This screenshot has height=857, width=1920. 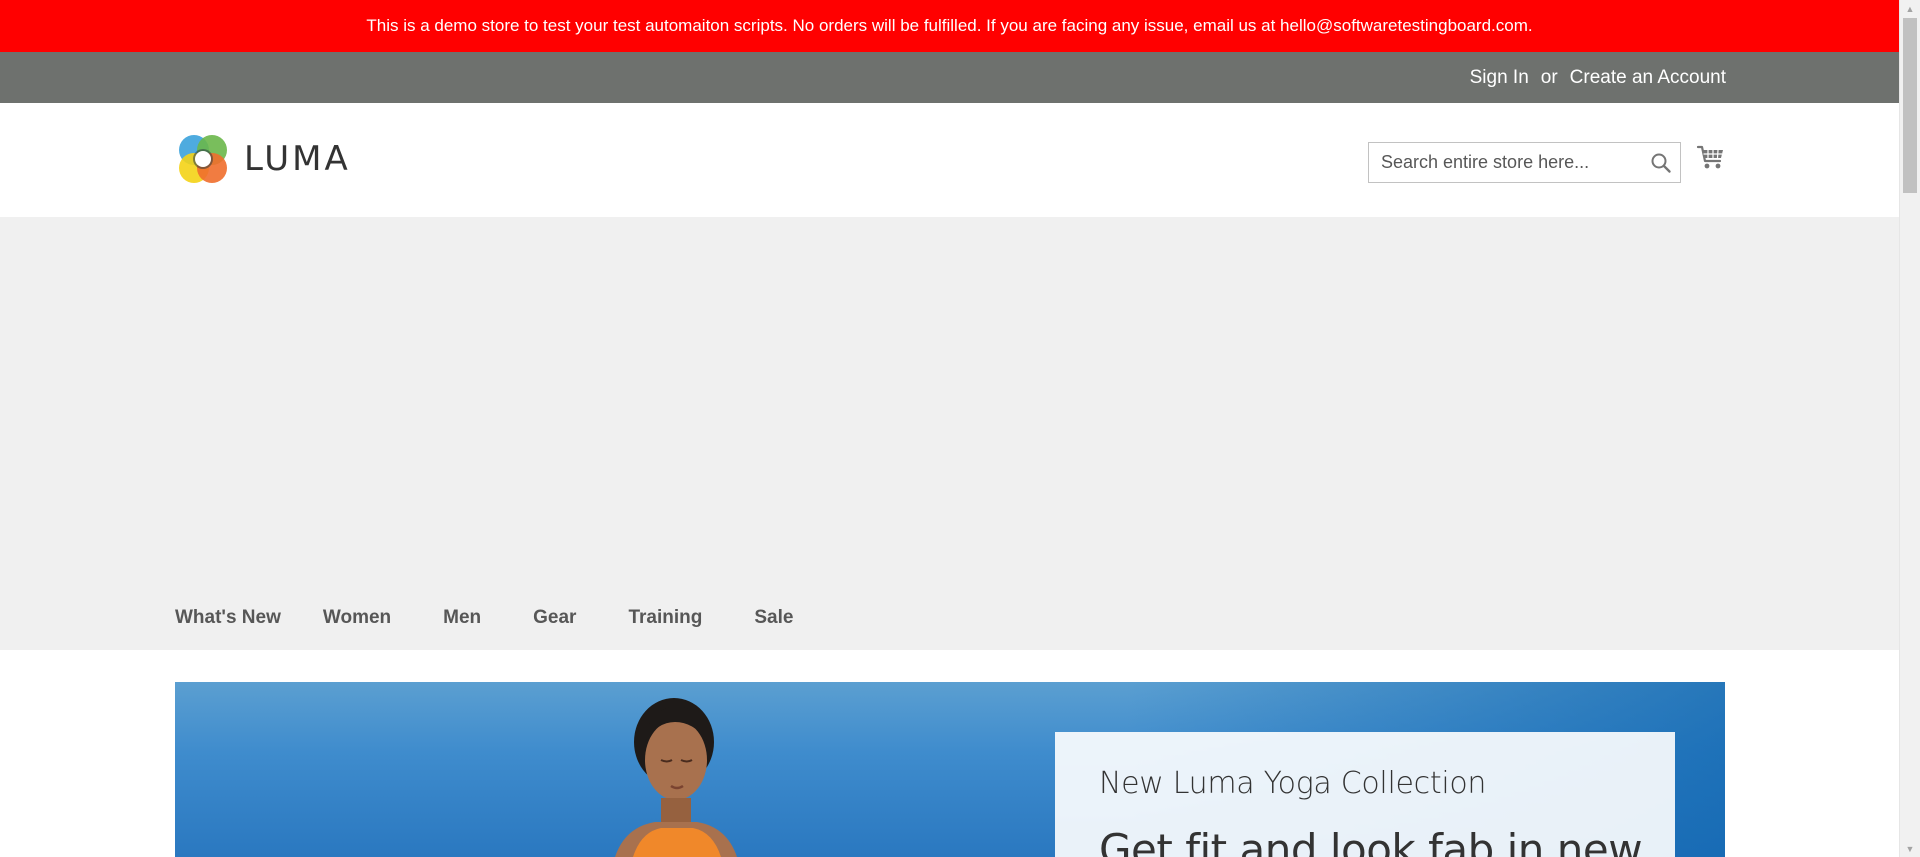 What do you see at coordinates (462, 618) in the screenshot?
I see `nav-item-men: Men` at bounding box center [462, 618].